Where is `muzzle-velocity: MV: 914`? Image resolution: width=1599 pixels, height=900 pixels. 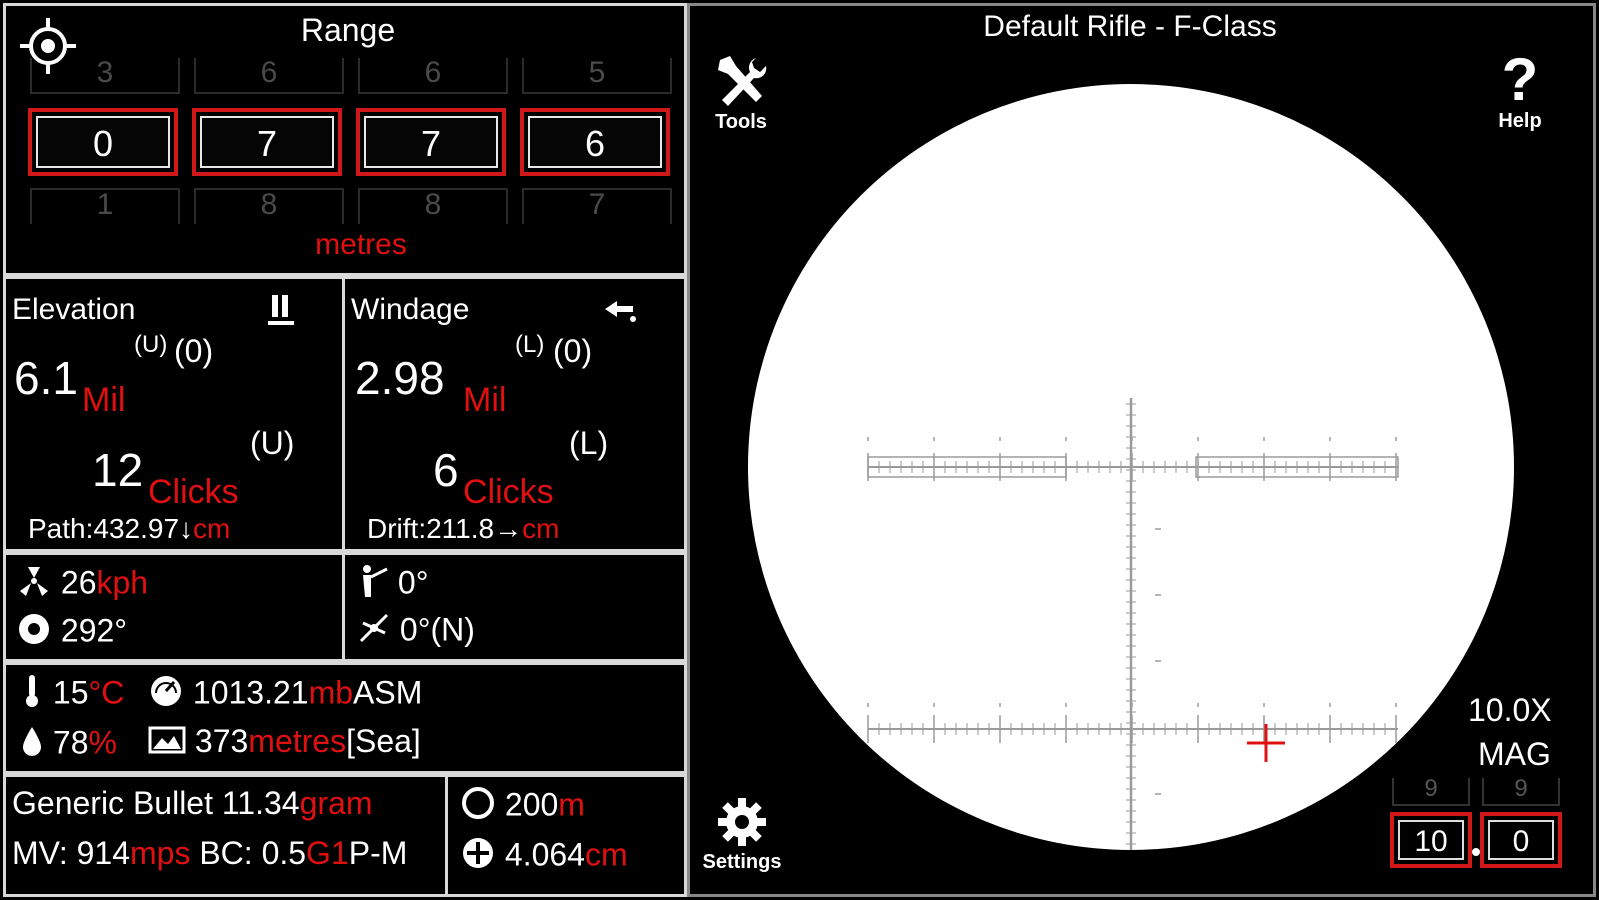
muzzle-velocity: MV: 914 is located at coordinates (71, 853).